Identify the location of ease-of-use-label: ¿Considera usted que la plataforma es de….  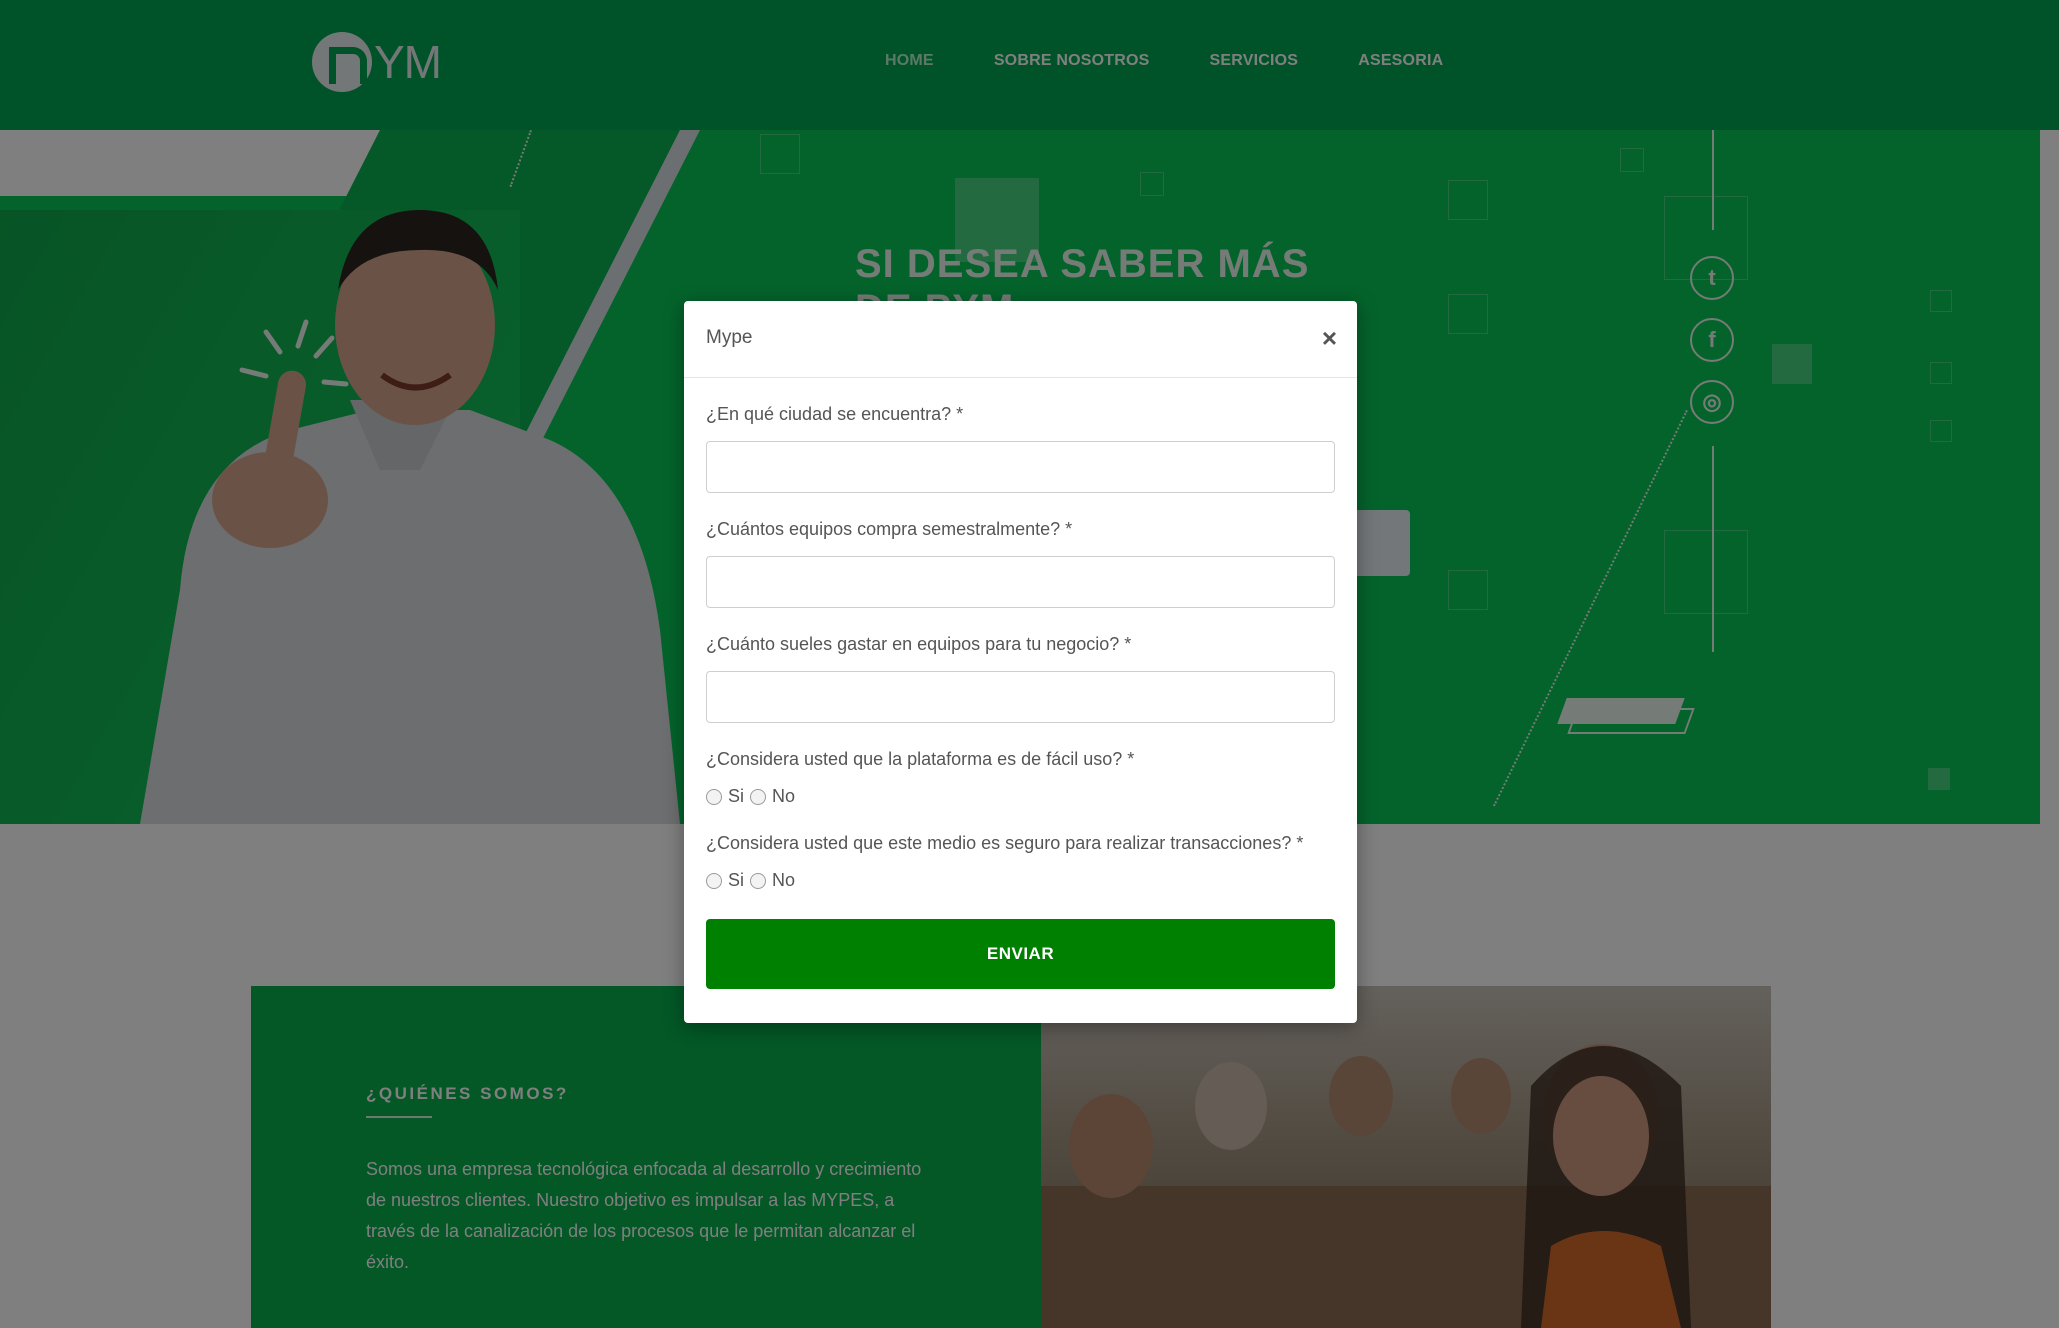
(920, 759).